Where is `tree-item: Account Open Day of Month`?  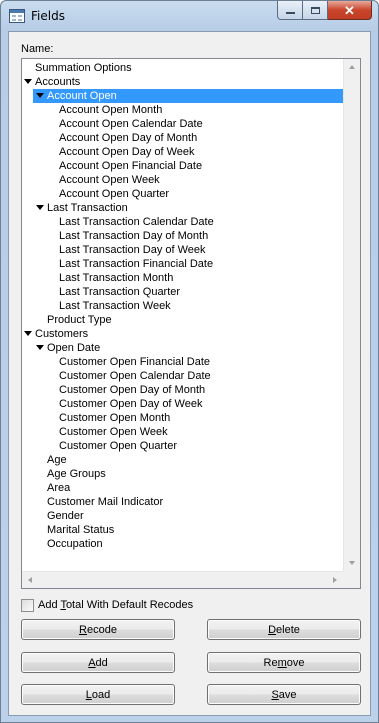 tree-item: Account Open Day of Month is located at coordinates (182, 138).